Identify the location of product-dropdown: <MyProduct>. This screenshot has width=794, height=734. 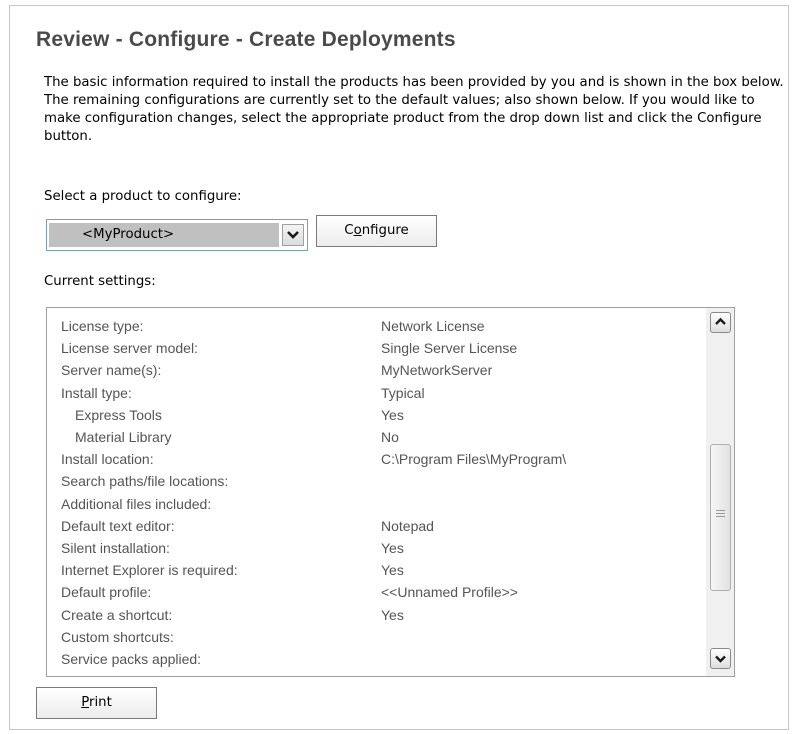
(177, 235).